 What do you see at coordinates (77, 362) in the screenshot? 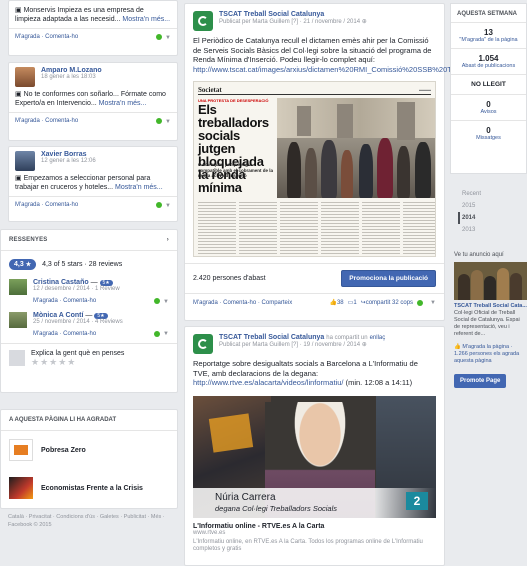
I see `star-rating-input: ★★★★★` at bounding box center [77, 362].